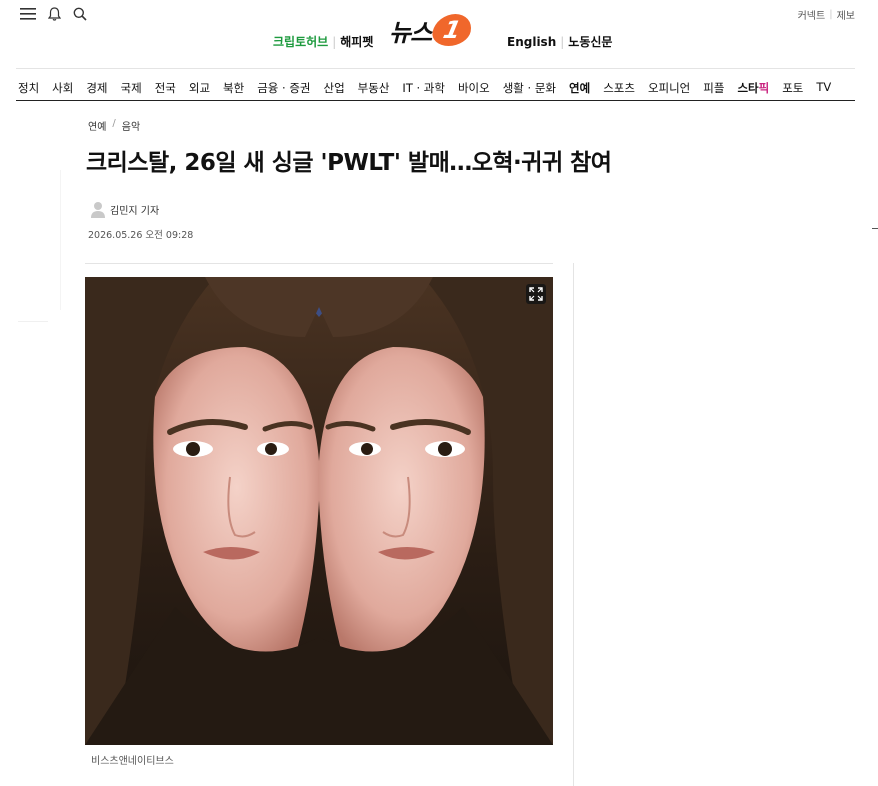  I want to click on nav-item-politics: 정치, so click(28, 88).